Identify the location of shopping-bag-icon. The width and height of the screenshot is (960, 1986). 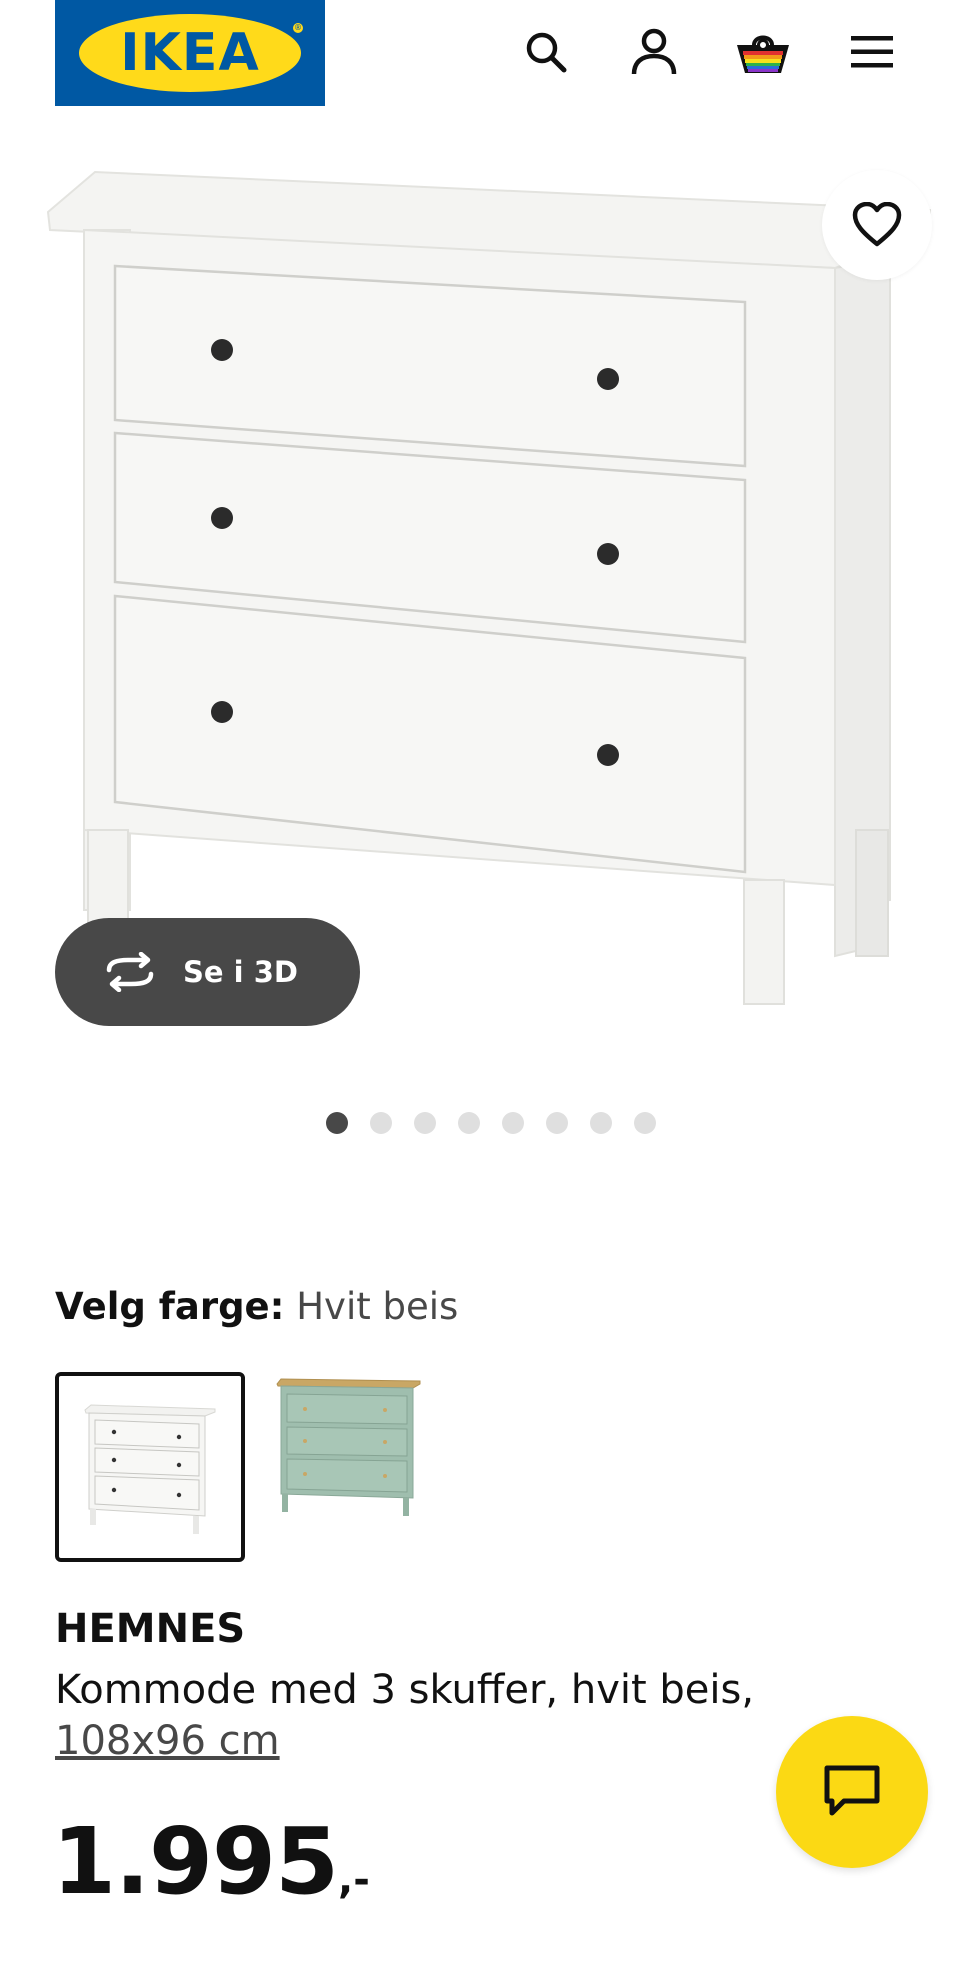
(763, 52).